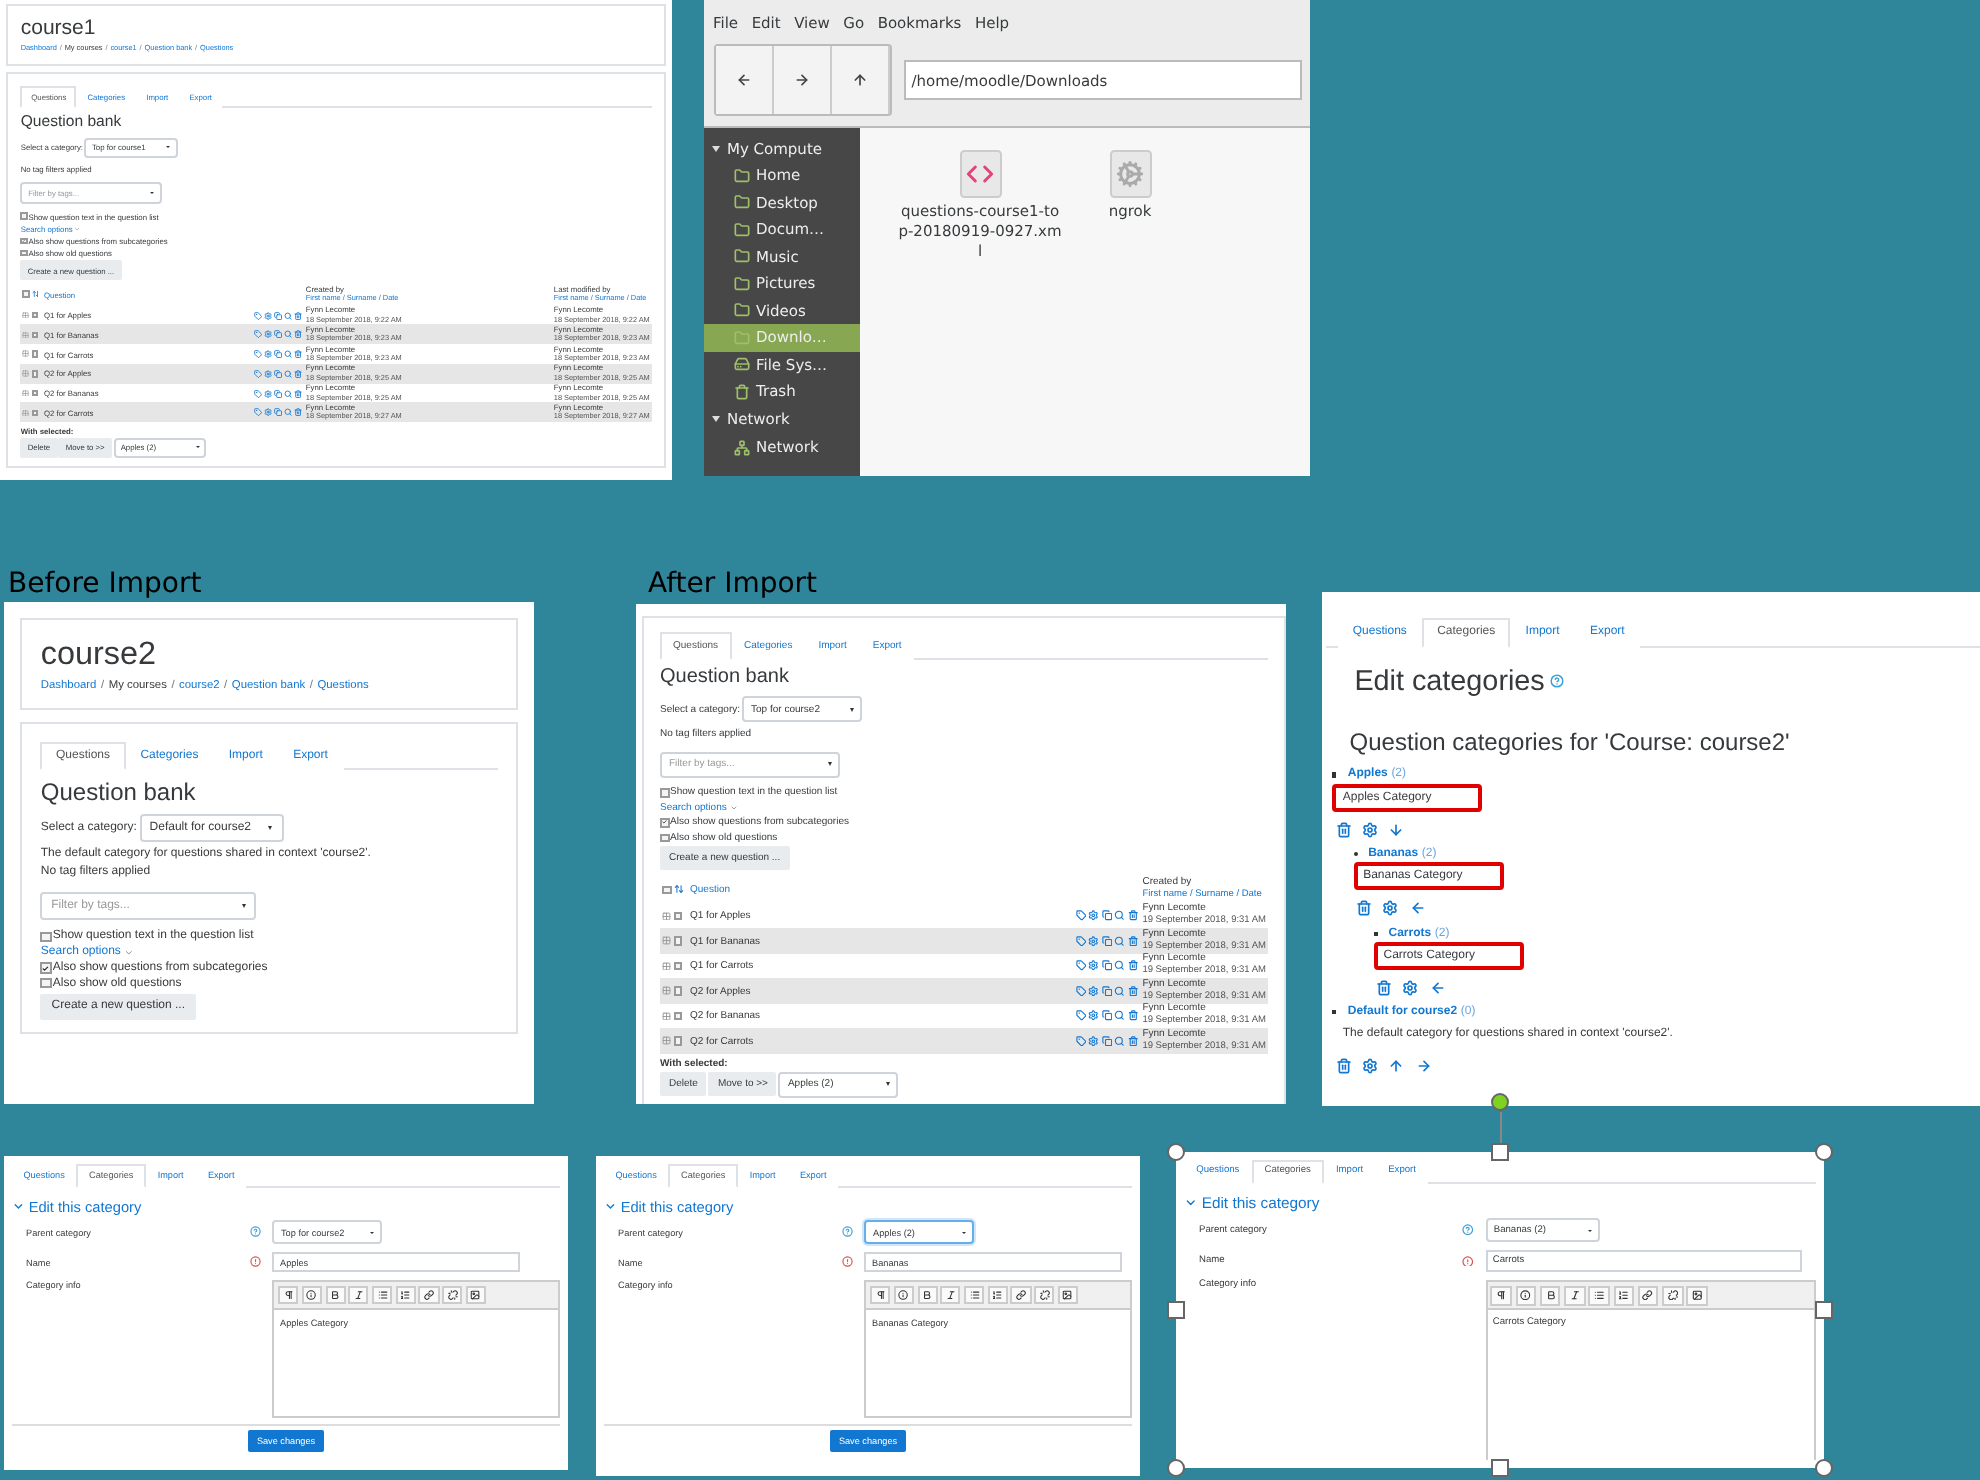 This screenshot has height=1480, width=1980. Describe the element at coordinates (1423, 1066) in the screenshot. I see `right-arrow-icon` at that location.